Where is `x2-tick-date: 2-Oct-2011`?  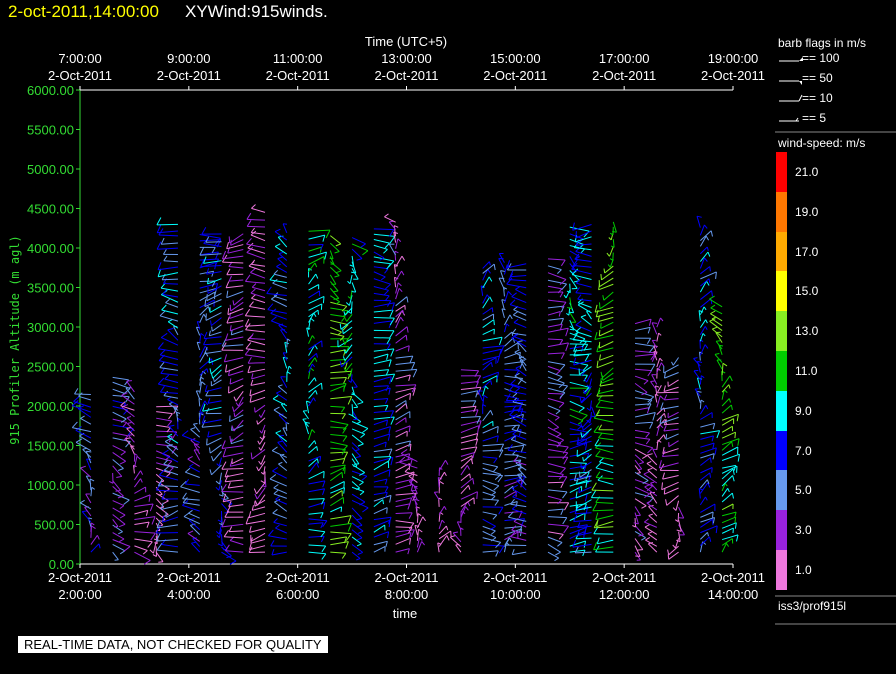
x2-tick-date: 2-Oct-2011 is located at coordinates (80, 75).